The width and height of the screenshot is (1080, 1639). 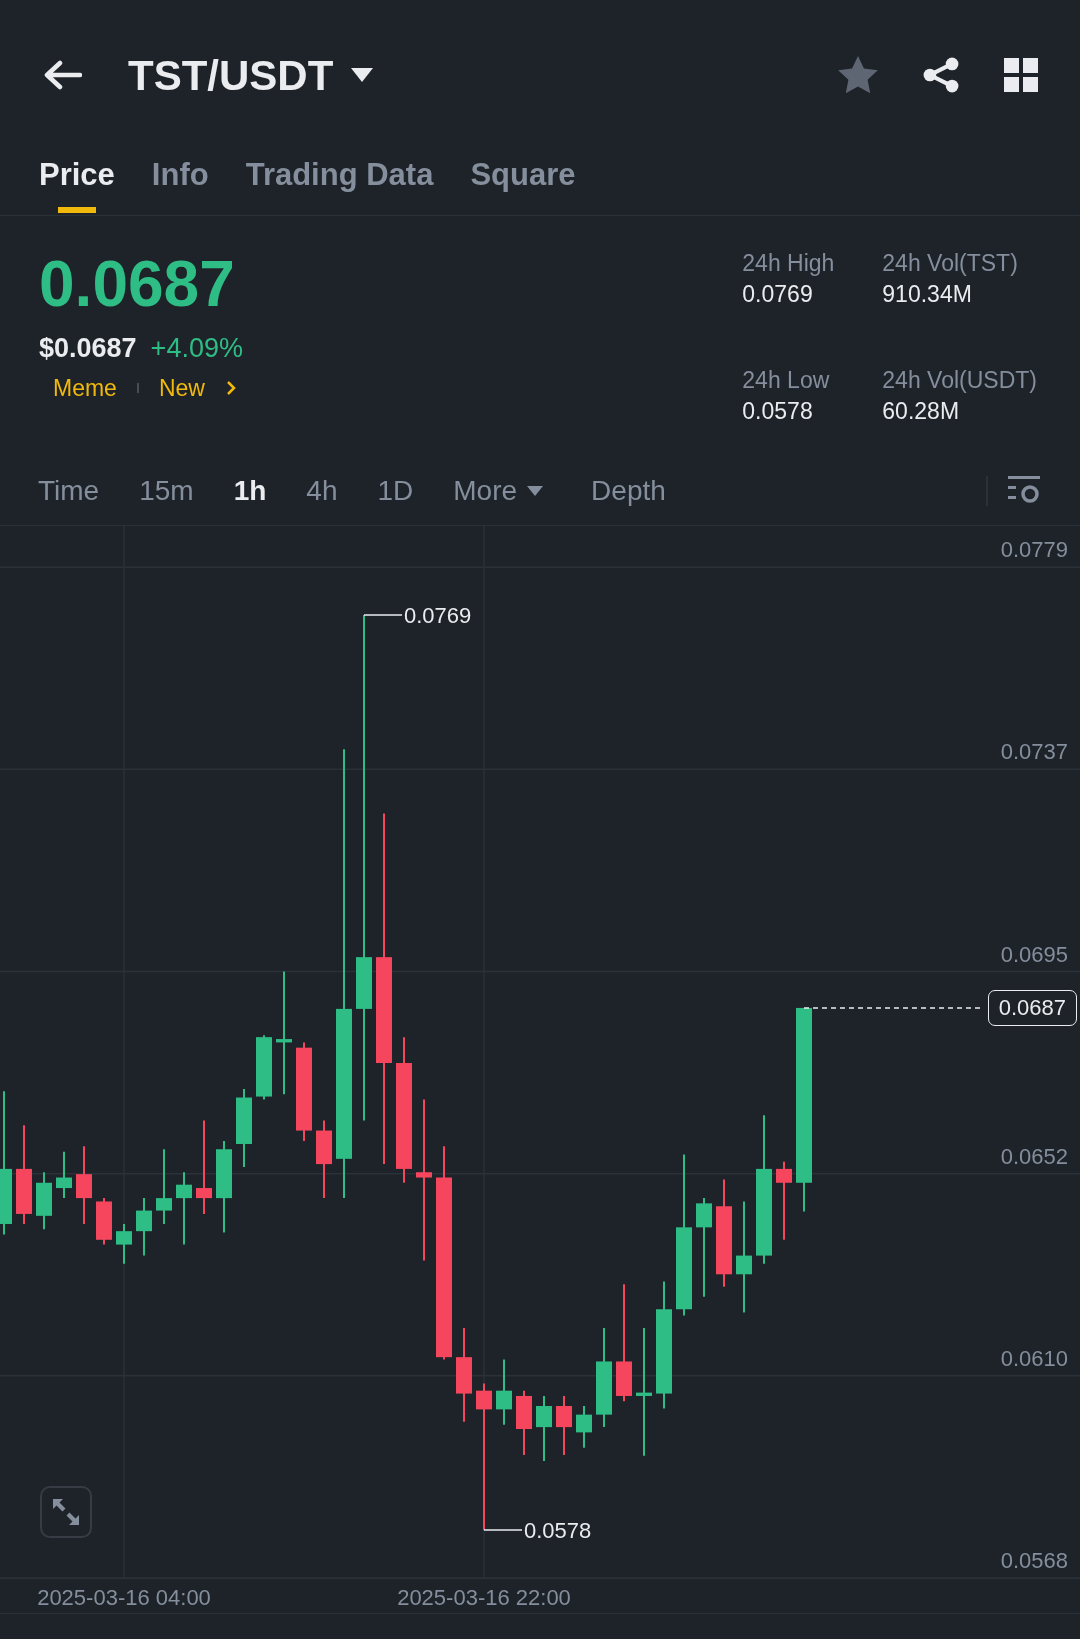 I want to click on last-price: 0.0687, so click(x=137, y=284).